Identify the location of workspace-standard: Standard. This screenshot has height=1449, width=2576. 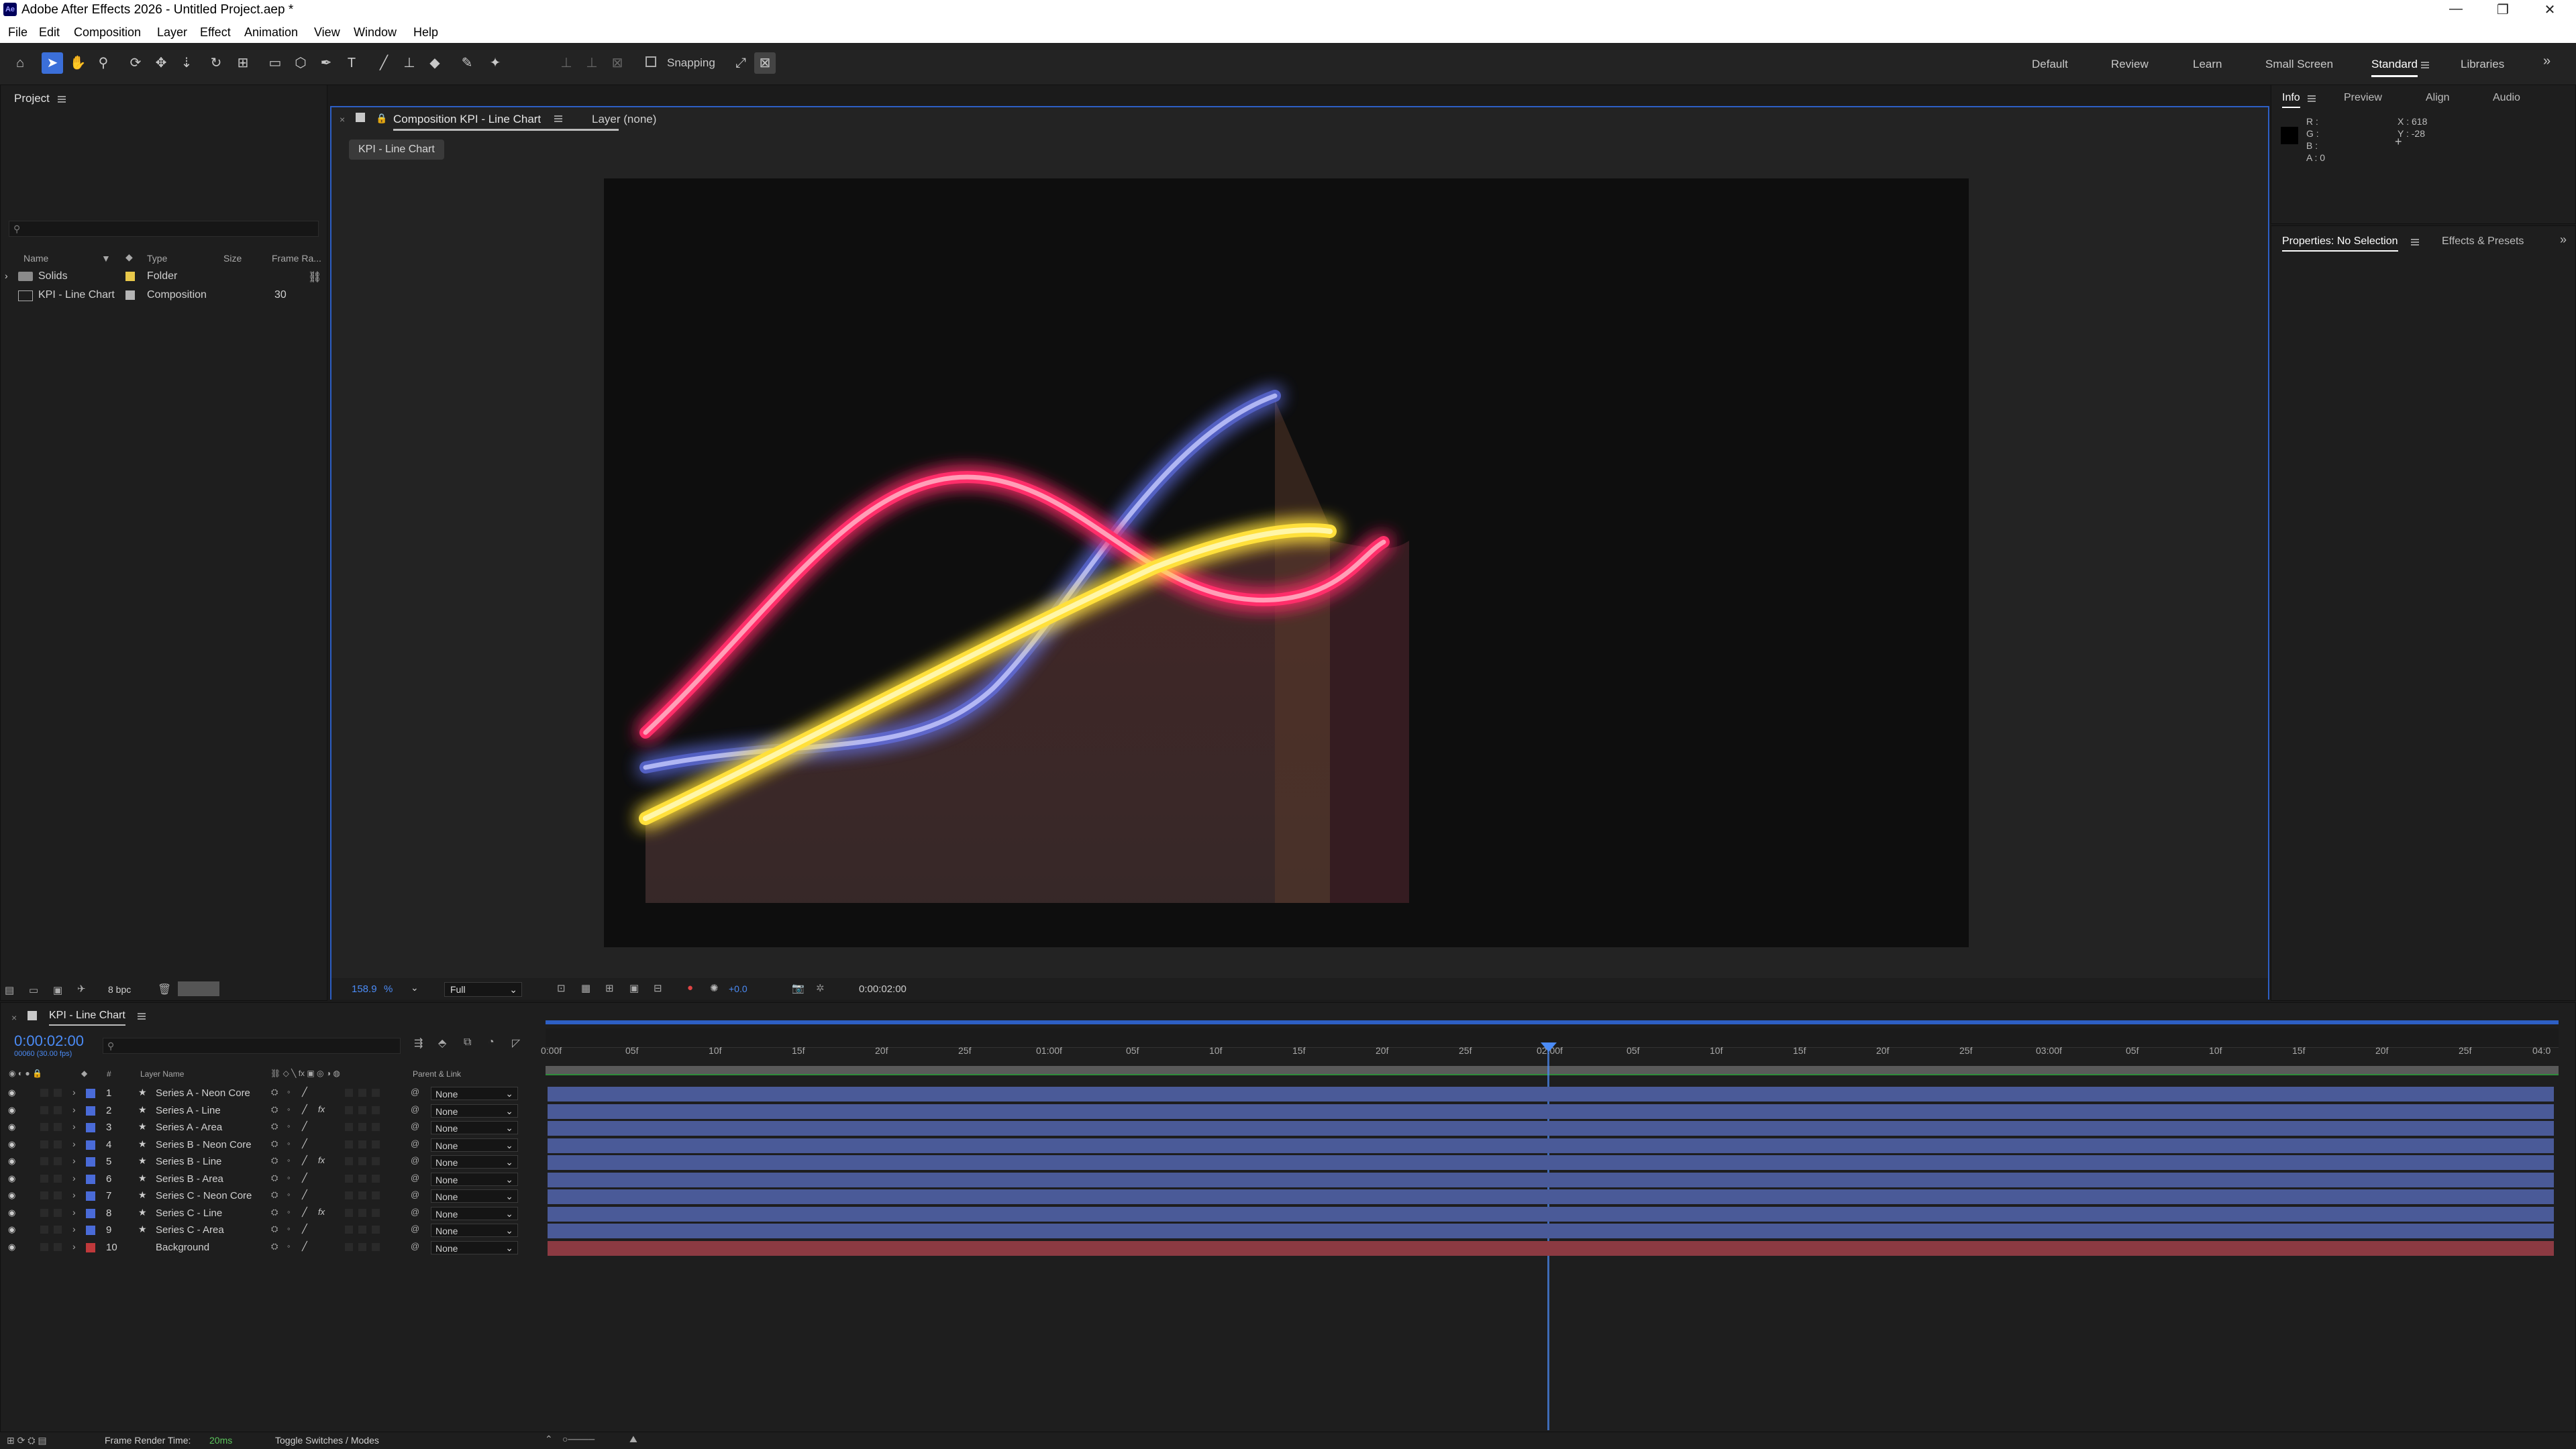
(2394, 67).